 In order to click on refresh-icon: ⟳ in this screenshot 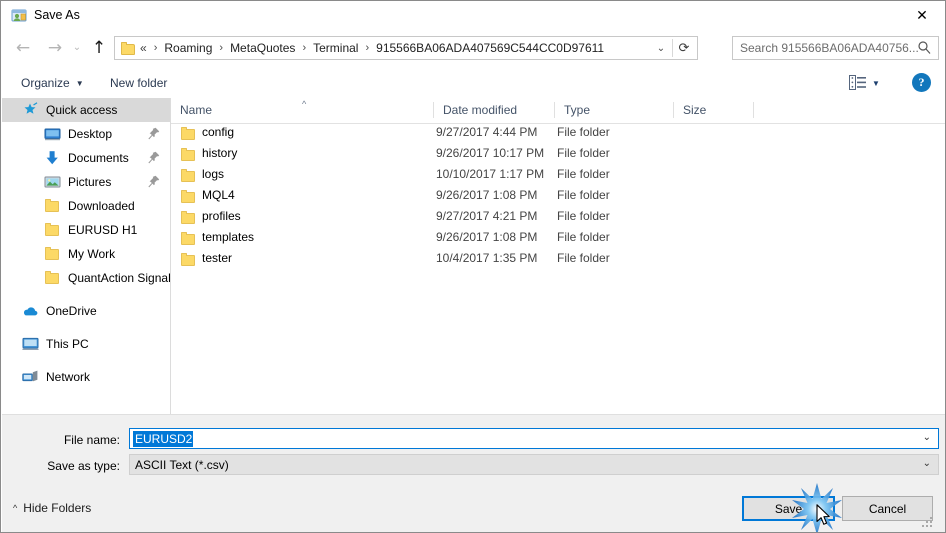, I will do `click(684, 48)`.